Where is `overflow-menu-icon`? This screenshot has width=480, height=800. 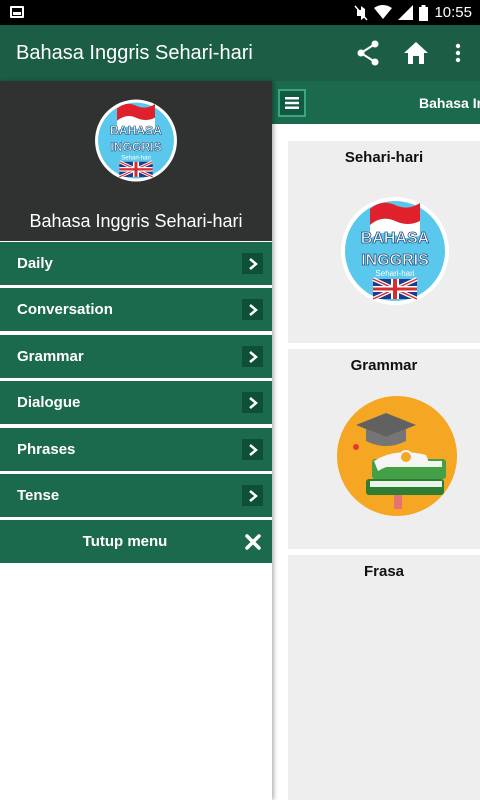
overflow-menu-icon is located at coordinates (458, 53).